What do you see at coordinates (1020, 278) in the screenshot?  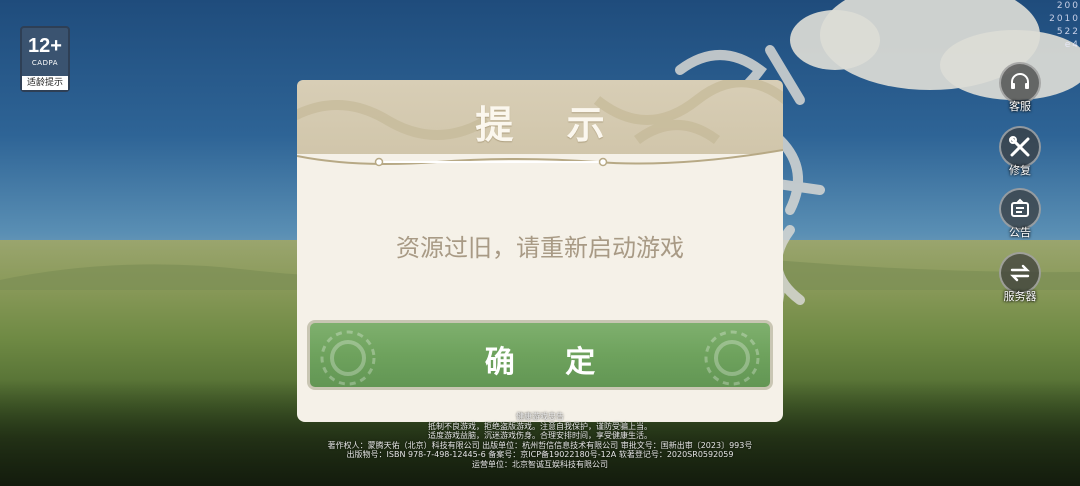 I see `server-button: 服务器` at bounding box center [1020, 278].